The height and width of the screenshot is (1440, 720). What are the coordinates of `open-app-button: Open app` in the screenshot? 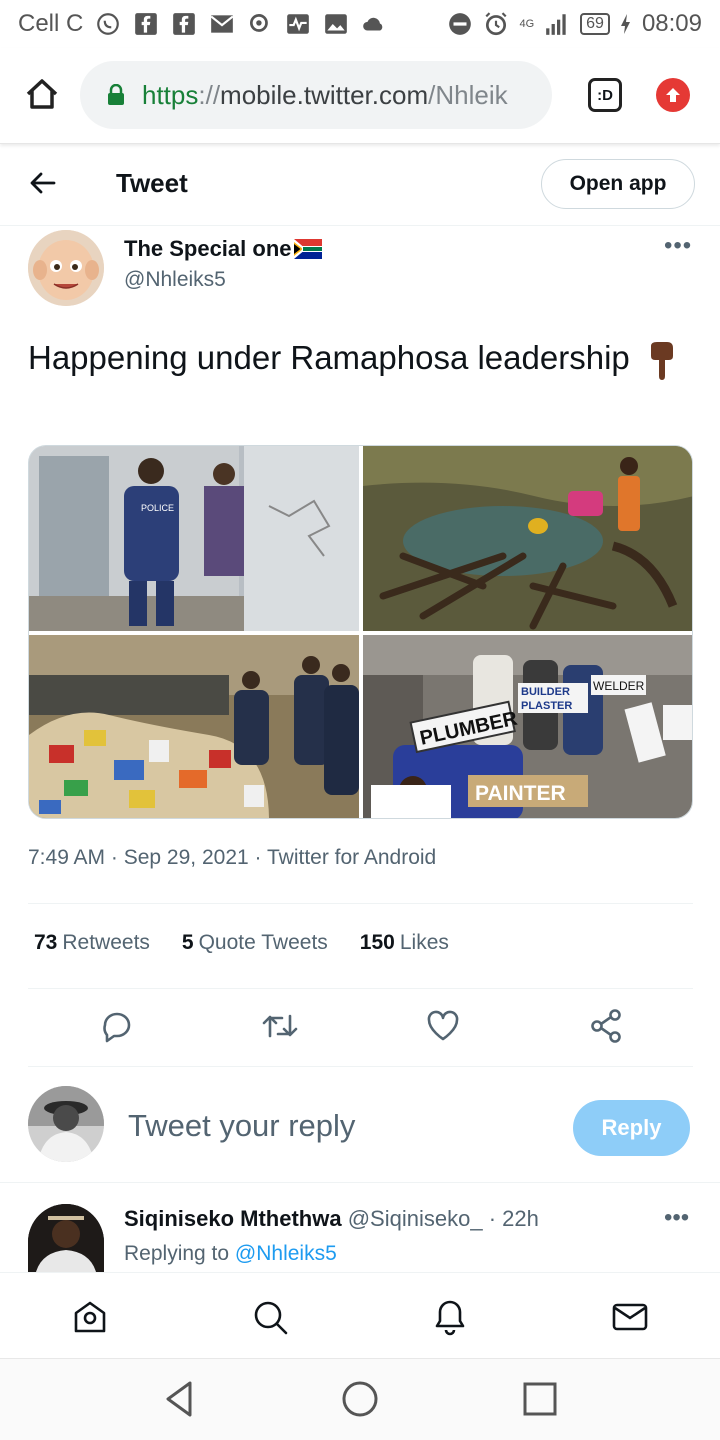 It's located at (618, 184).